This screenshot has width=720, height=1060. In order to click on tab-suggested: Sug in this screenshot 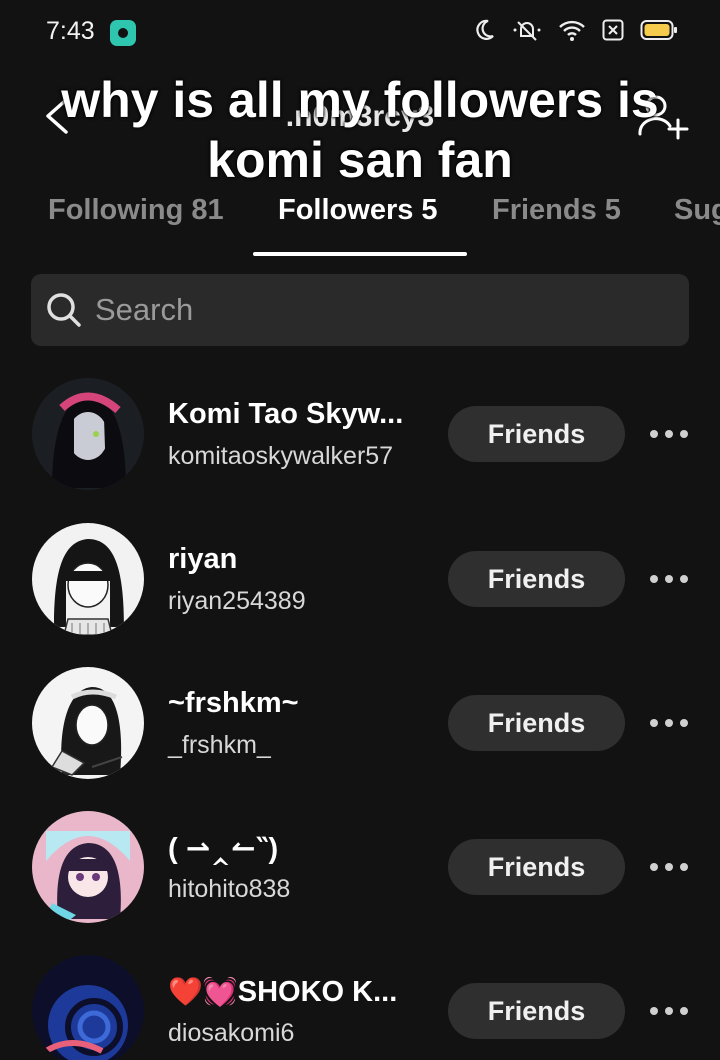, I will do `click(697, 210)`.